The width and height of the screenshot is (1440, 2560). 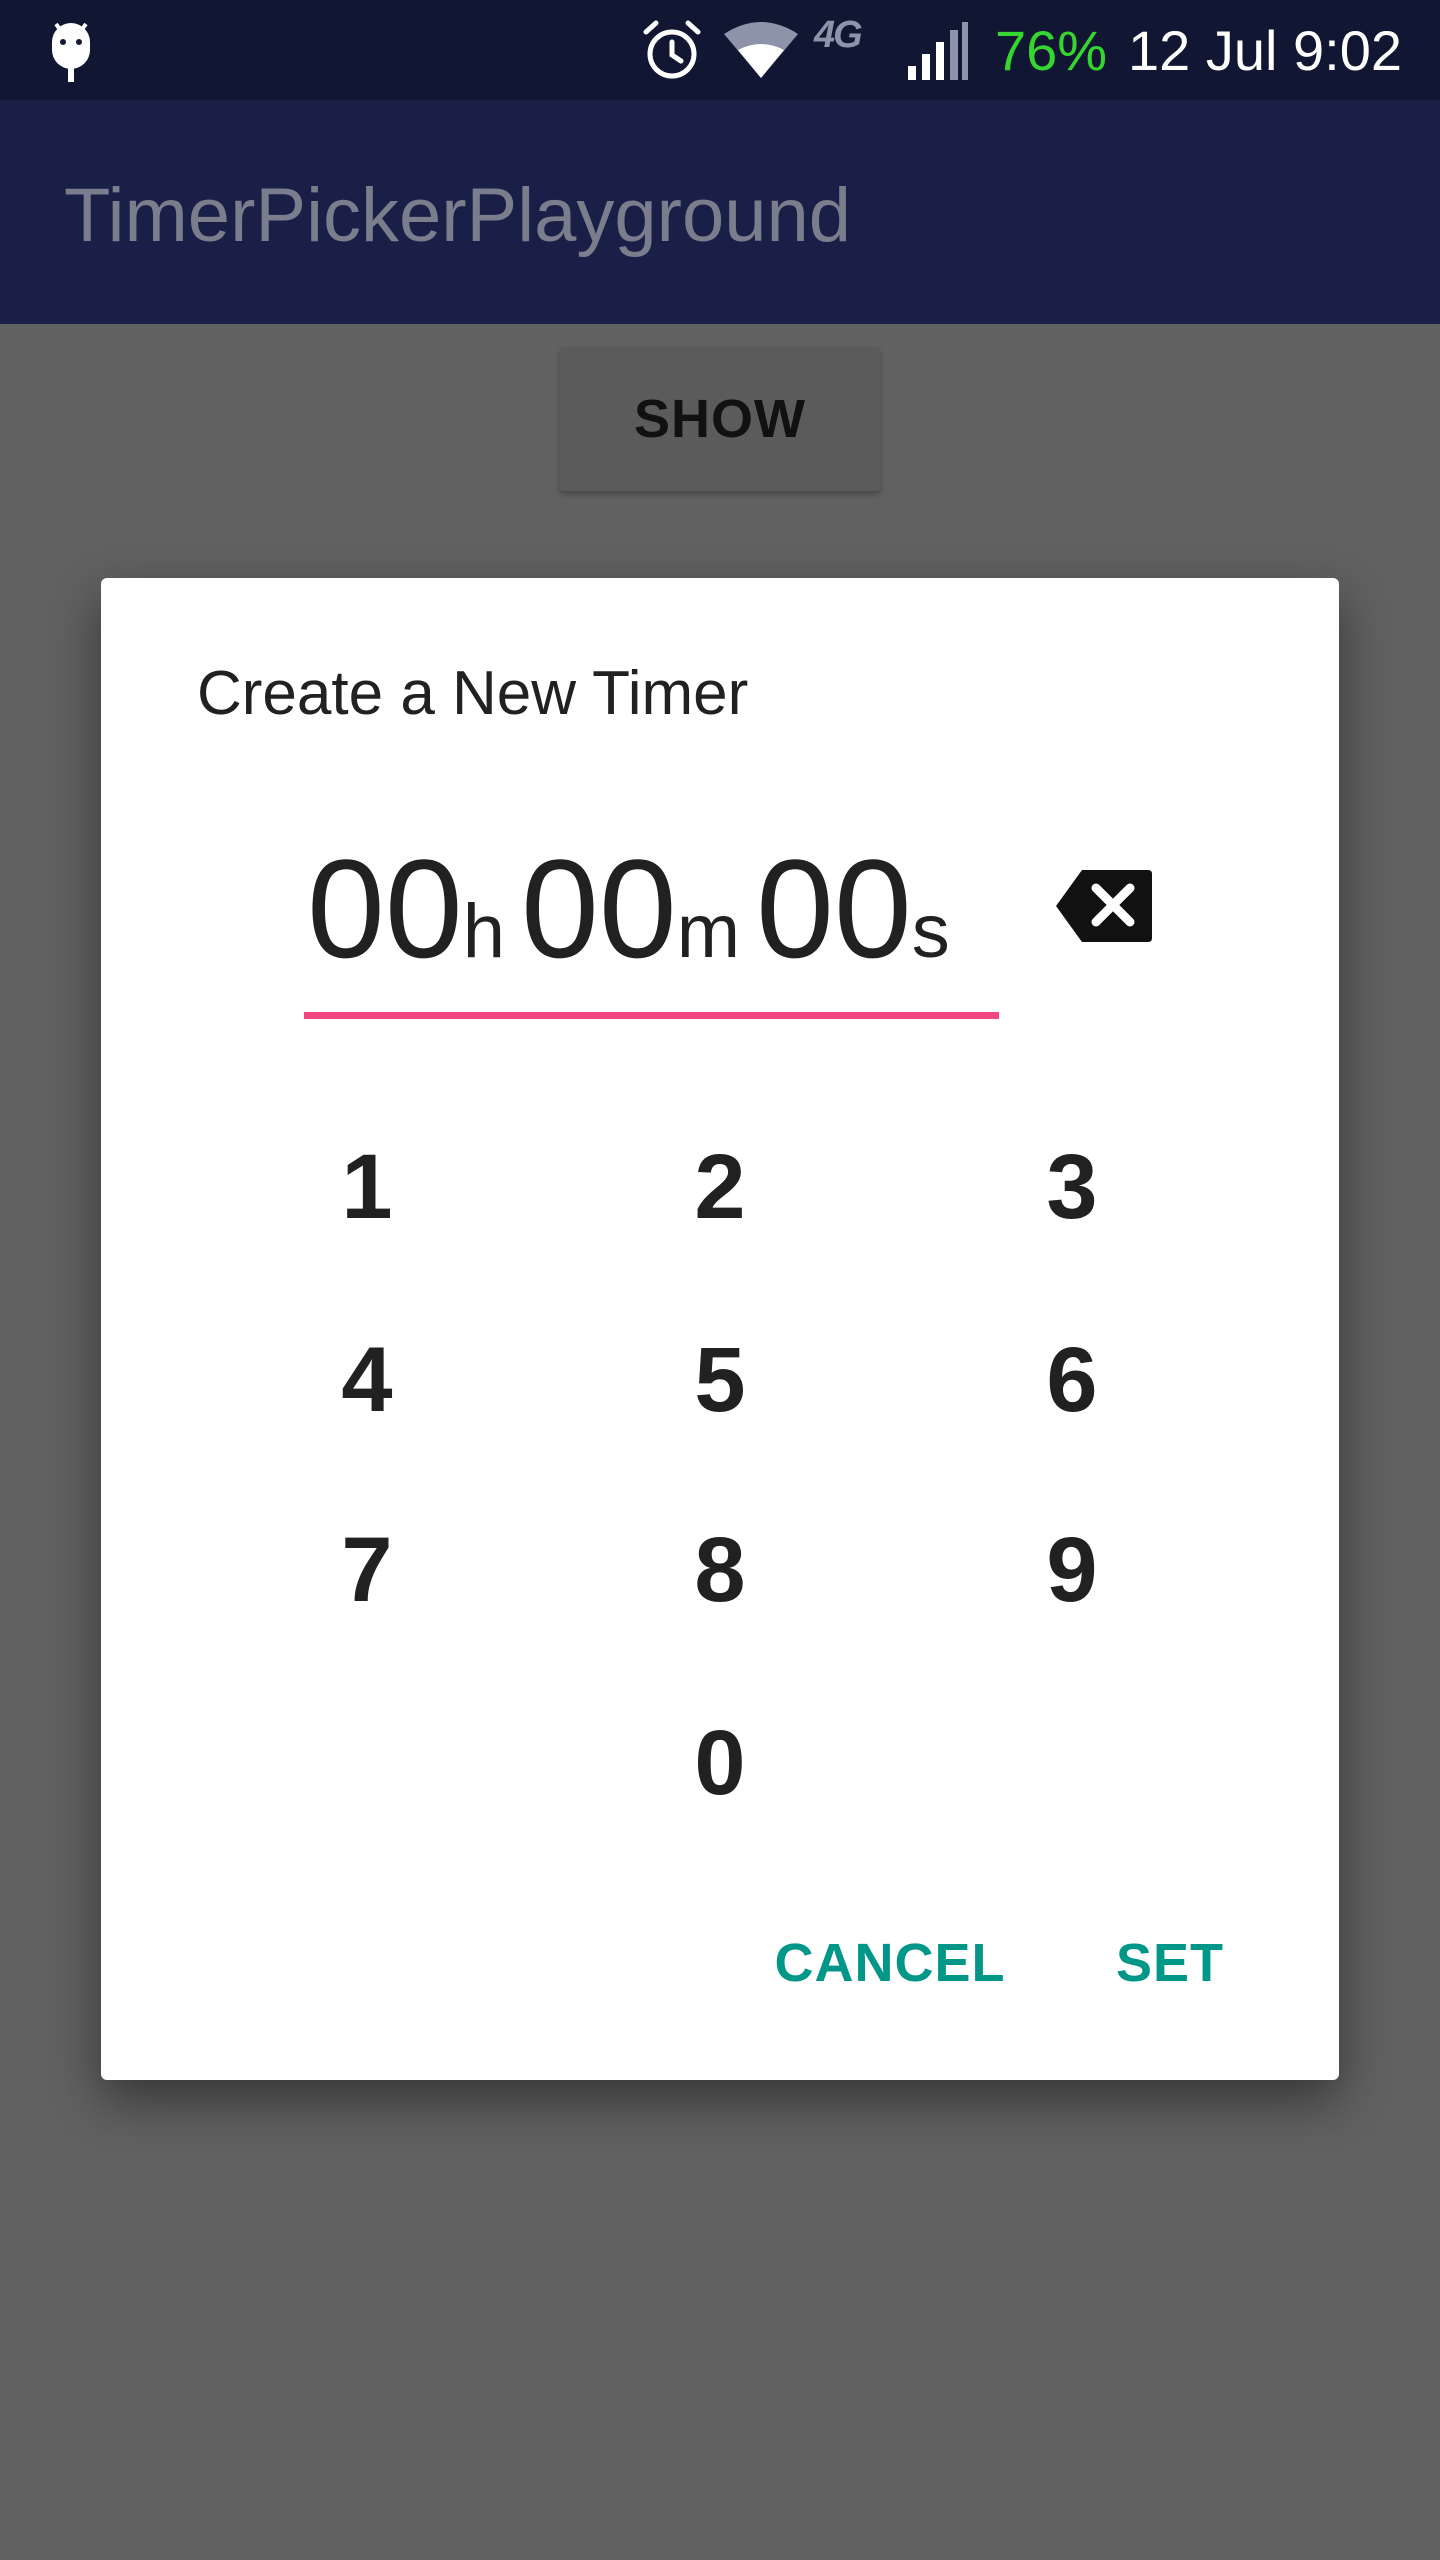 I want to click on set-button: SET, so click(x=1170, y=1963).